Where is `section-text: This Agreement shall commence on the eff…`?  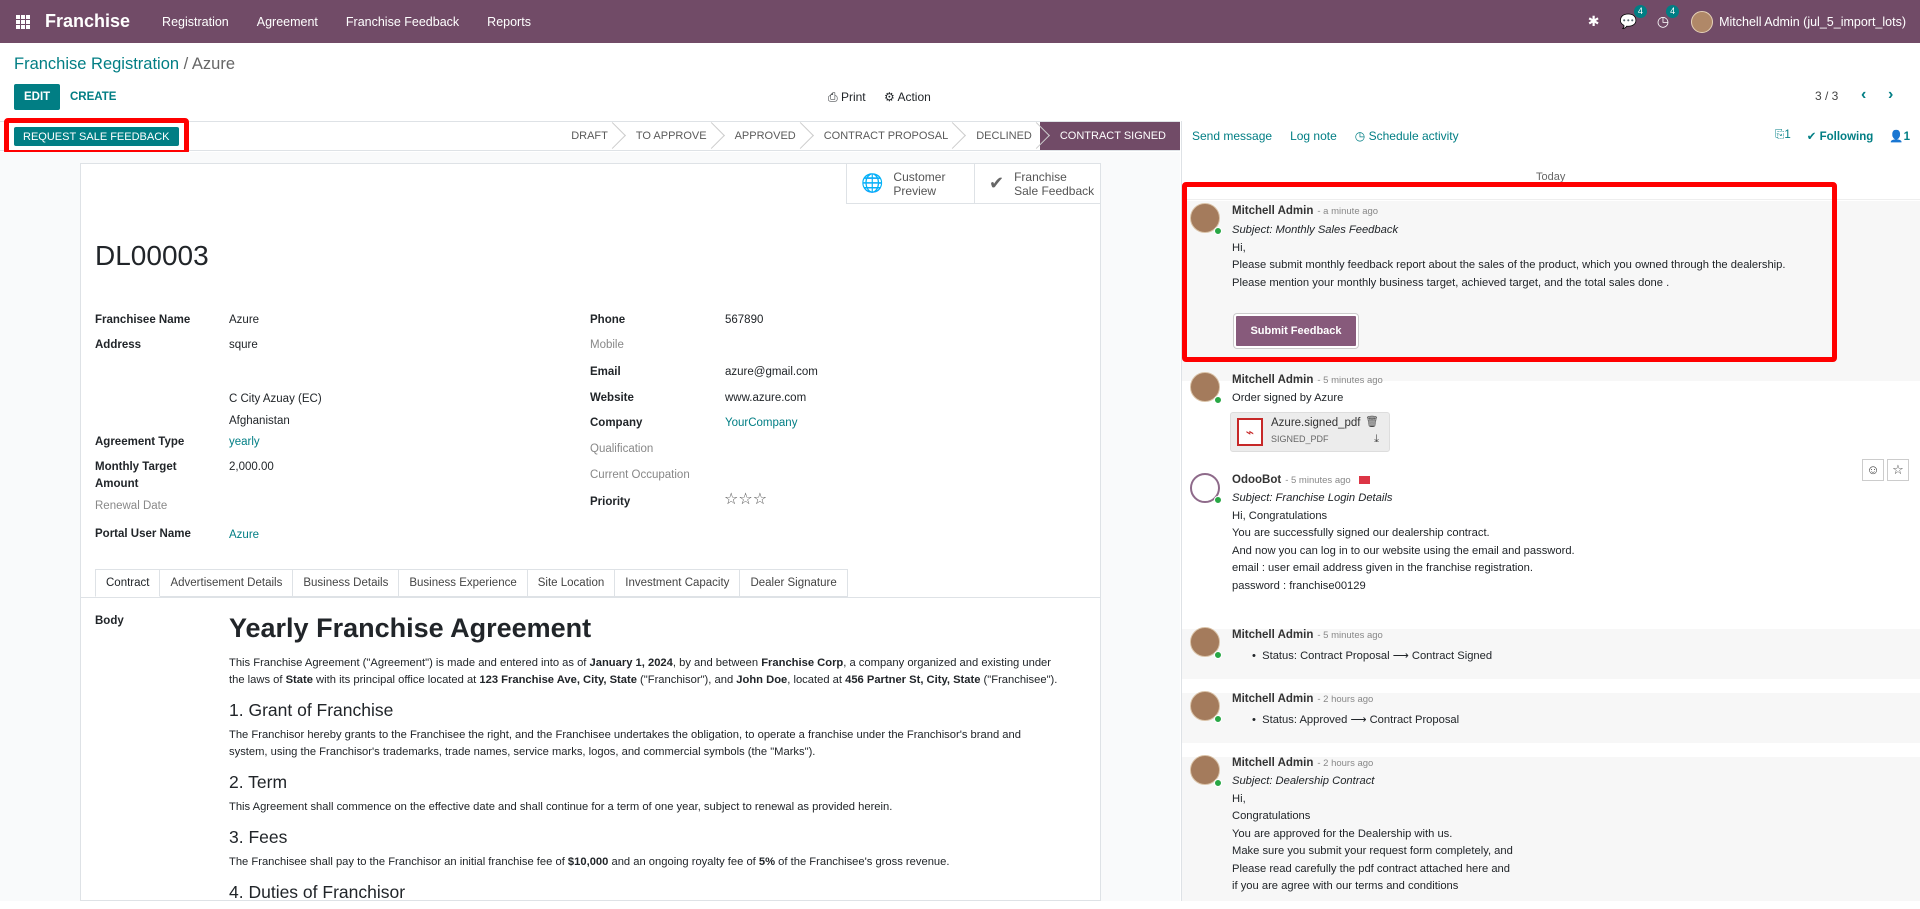 section-text: This Agreement shall commence on the eff… is located at coordinates (561, 807).